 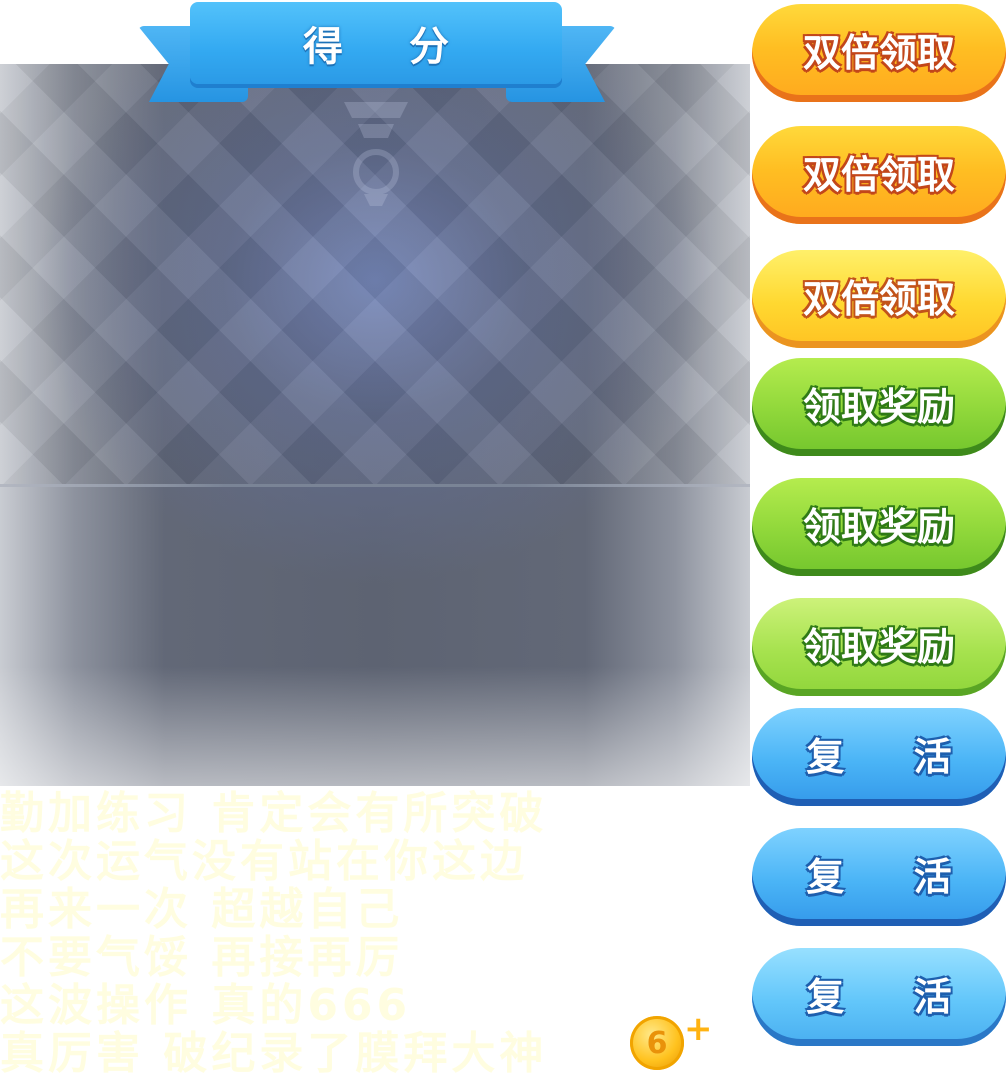 What do you see at coordinates (274, 813) in the screenshot?
I see `message-line: 勤加练习 肯定会有所突破` at bounding box center [274, 813].